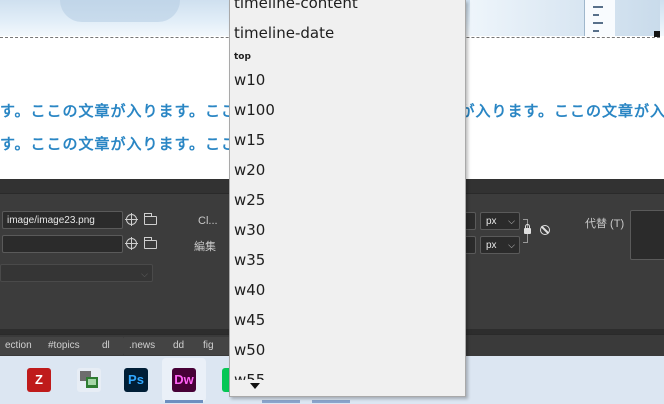 This screenshot has width=664, height=404. Describe the element at coordinates (249, 170) in the screenshot. I see `dropdown-option: w20` at that location.